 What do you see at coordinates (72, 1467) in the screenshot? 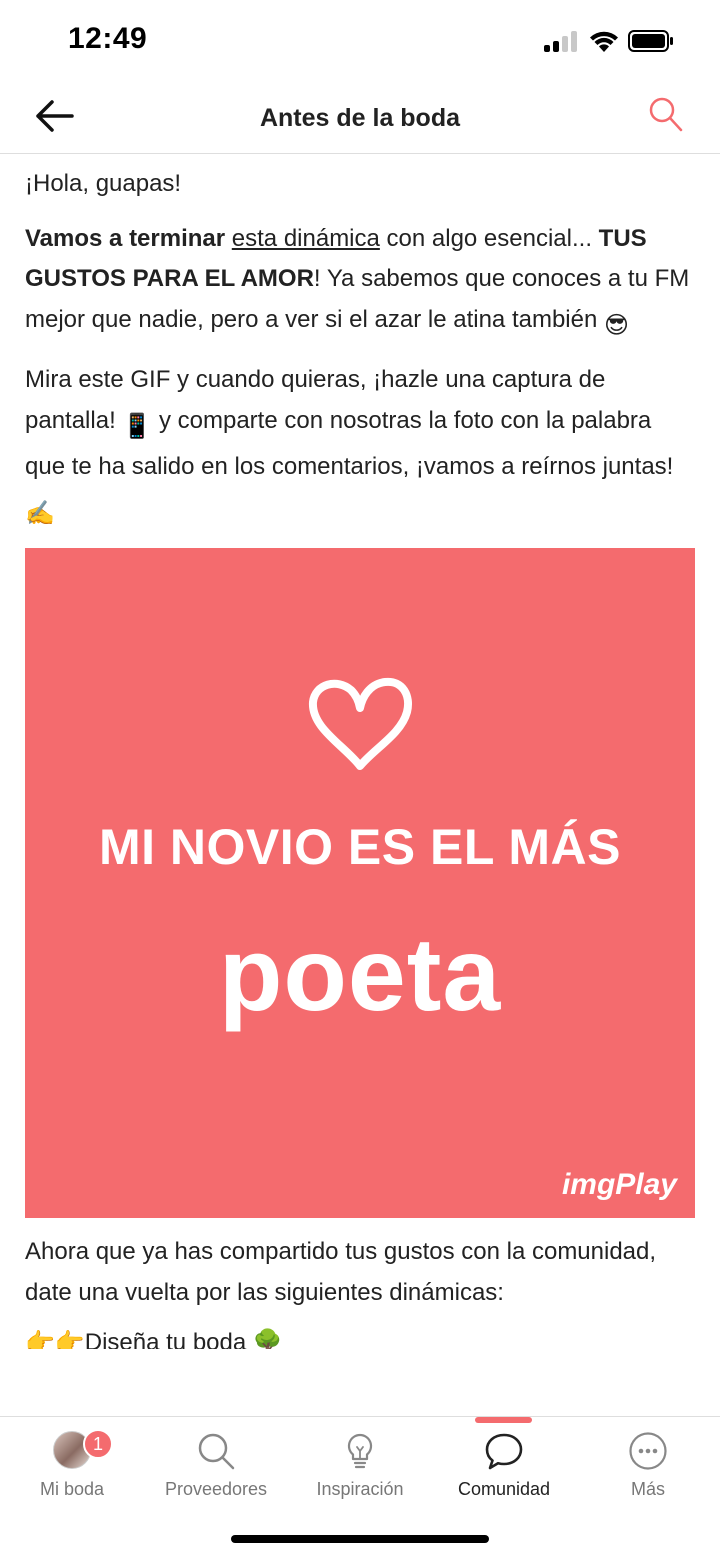
I see `tab-mi-boda: 1 Mi boda` at bounding box center [72, 1467].